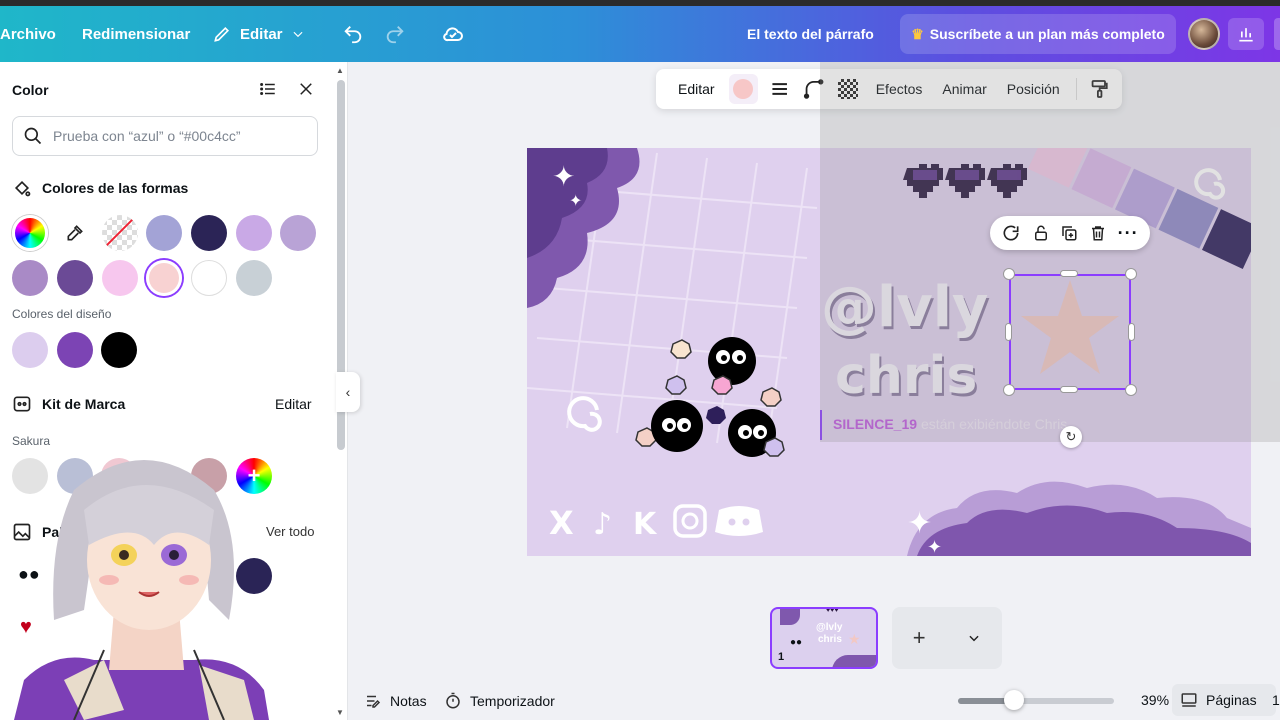 The height and width of the screenshot is (720, 1280). Describe the element at coordinates (374, 701) in the screenshot. I see `notes-icon` at that location.